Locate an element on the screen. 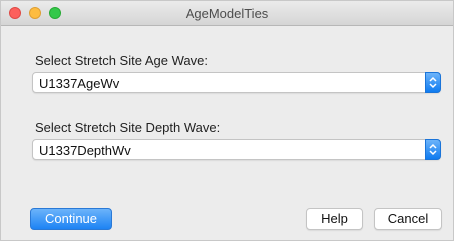  depth-wave-label: Select Stretch Site Depth Wave: is located at coordinates (128, 127).